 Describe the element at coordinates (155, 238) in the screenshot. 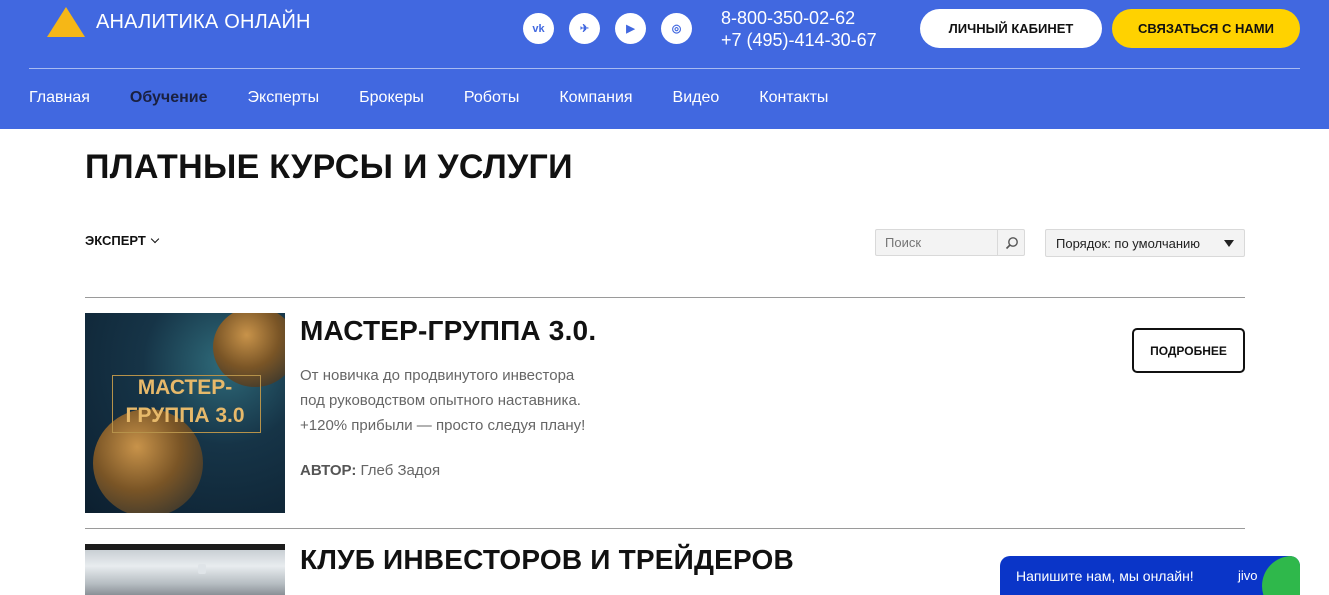

I see `chevron-down-icon` at that location.